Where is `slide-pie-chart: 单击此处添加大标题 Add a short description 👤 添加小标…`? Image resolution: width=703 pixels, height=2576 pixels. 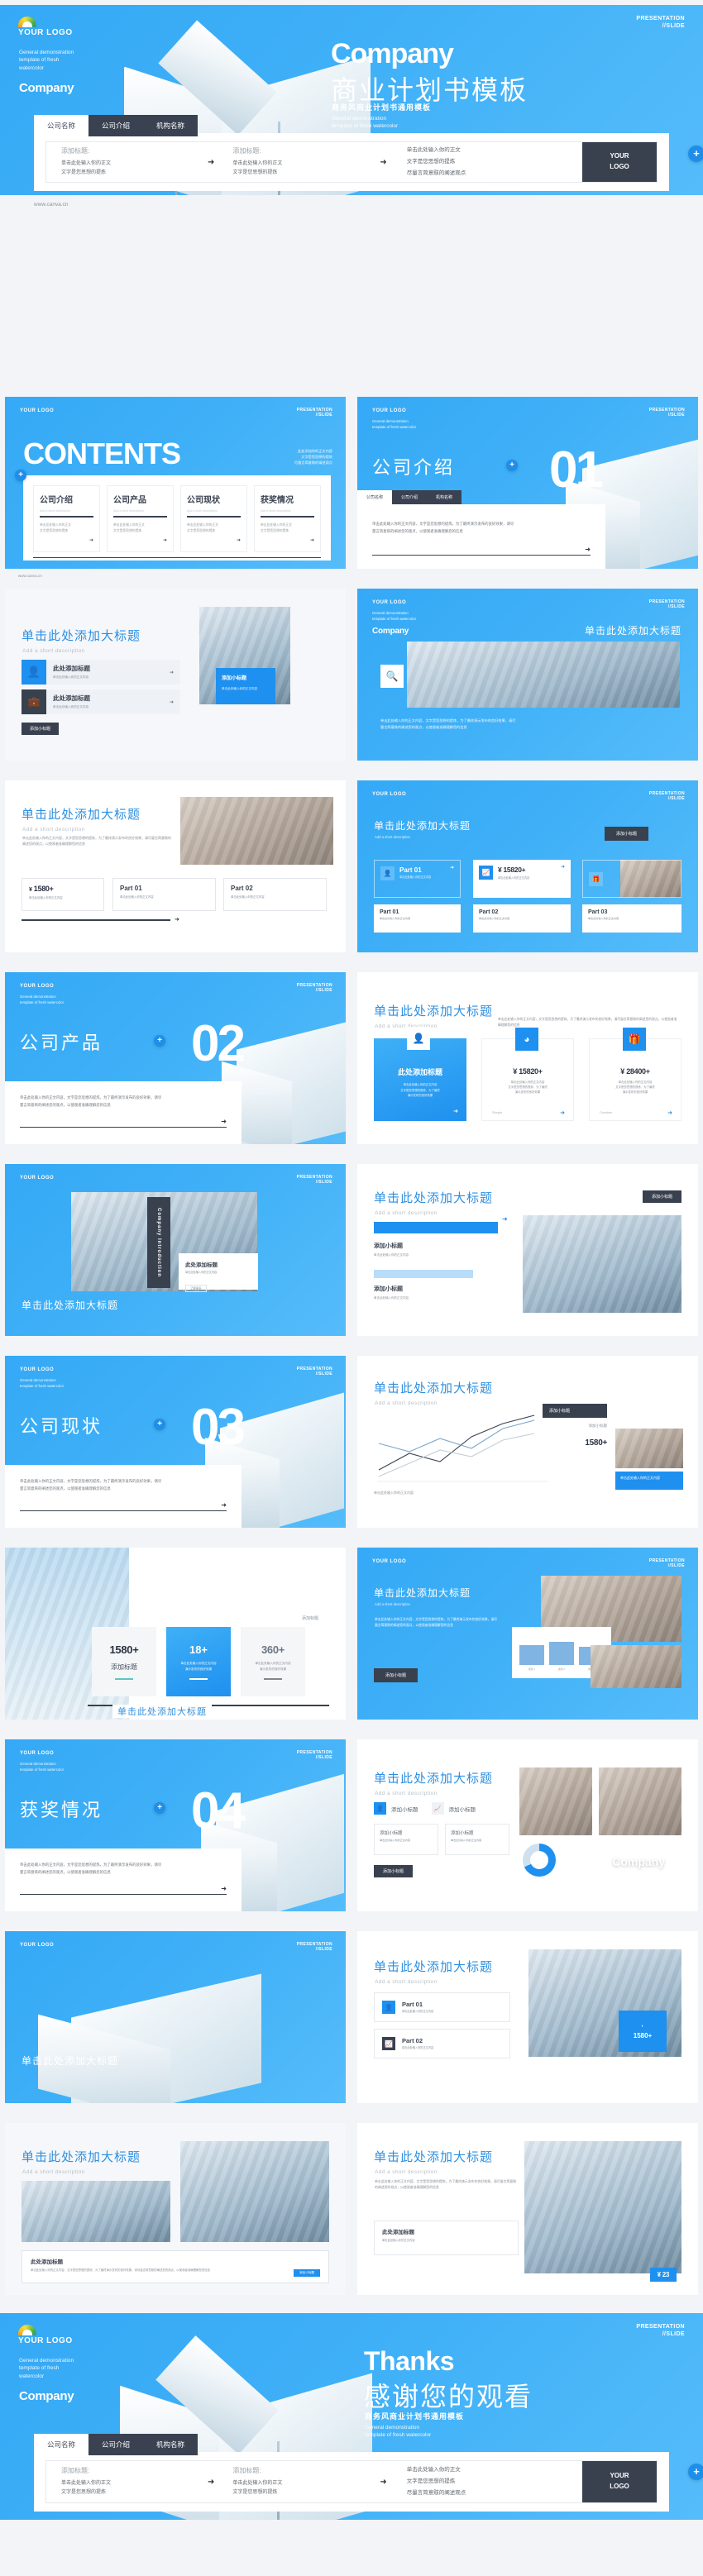 slide-pie-chart: 单击此处添加大标题 Add a short description 👤 添加小标… is located at coordinates (527, 1825).